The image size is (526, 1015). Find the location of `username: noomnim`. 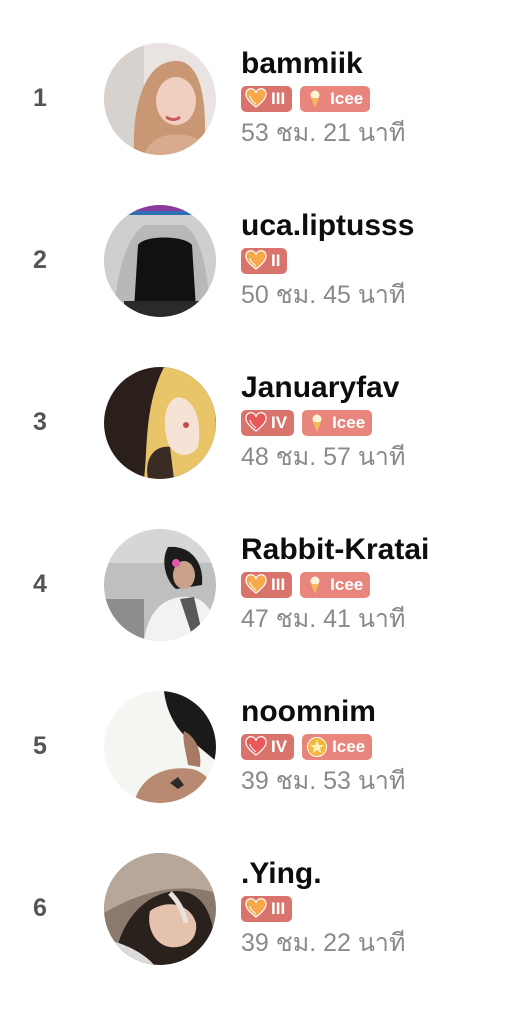

username: noomnim is located at coordinates (308, 711).